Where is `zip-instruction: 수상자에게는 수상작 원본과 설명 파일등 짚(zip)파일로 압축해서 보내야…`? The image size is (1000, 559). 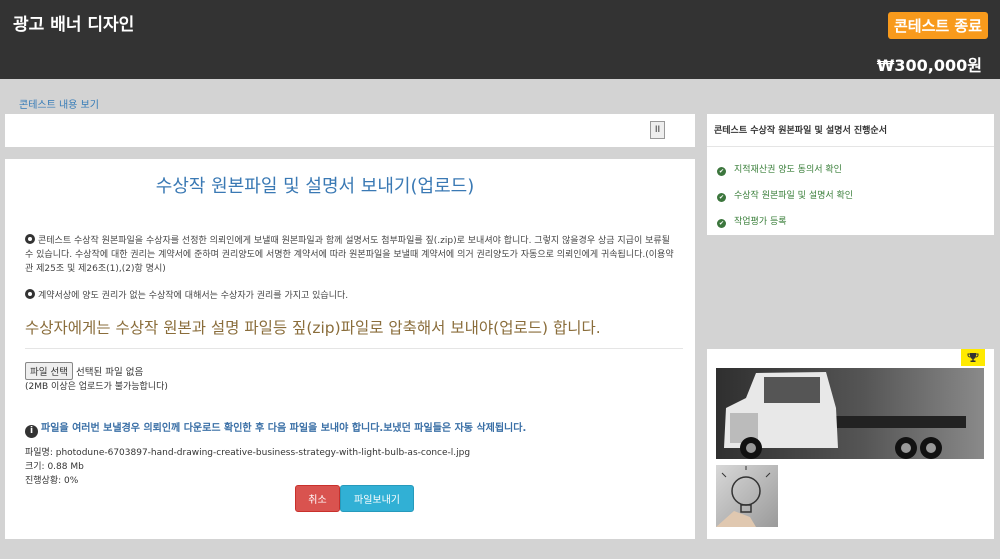 zip-instruction: 수상자에게는 수상작 원본과 설명 파일등 짚(zip)파일로 압축해서 보내야… is located at coordinates (313, 328).